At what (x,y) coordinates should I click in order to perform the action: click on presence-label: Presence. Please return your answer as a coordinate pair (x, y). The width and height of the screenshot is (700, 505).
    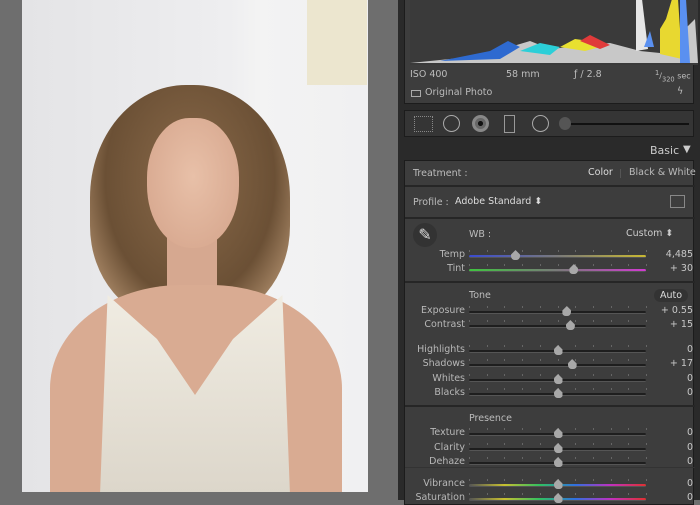
    Looking at the image, I should click on (490, 418).